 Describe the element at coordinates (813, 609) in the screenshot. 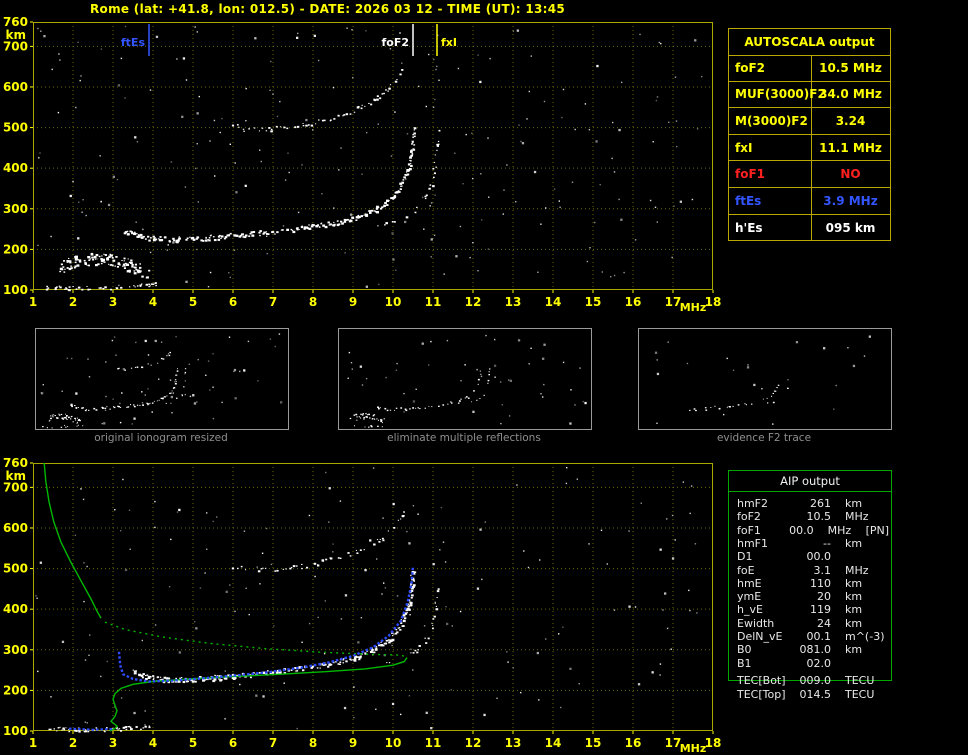

I see `aip-row-hve: h_vE 119 km` at that location.